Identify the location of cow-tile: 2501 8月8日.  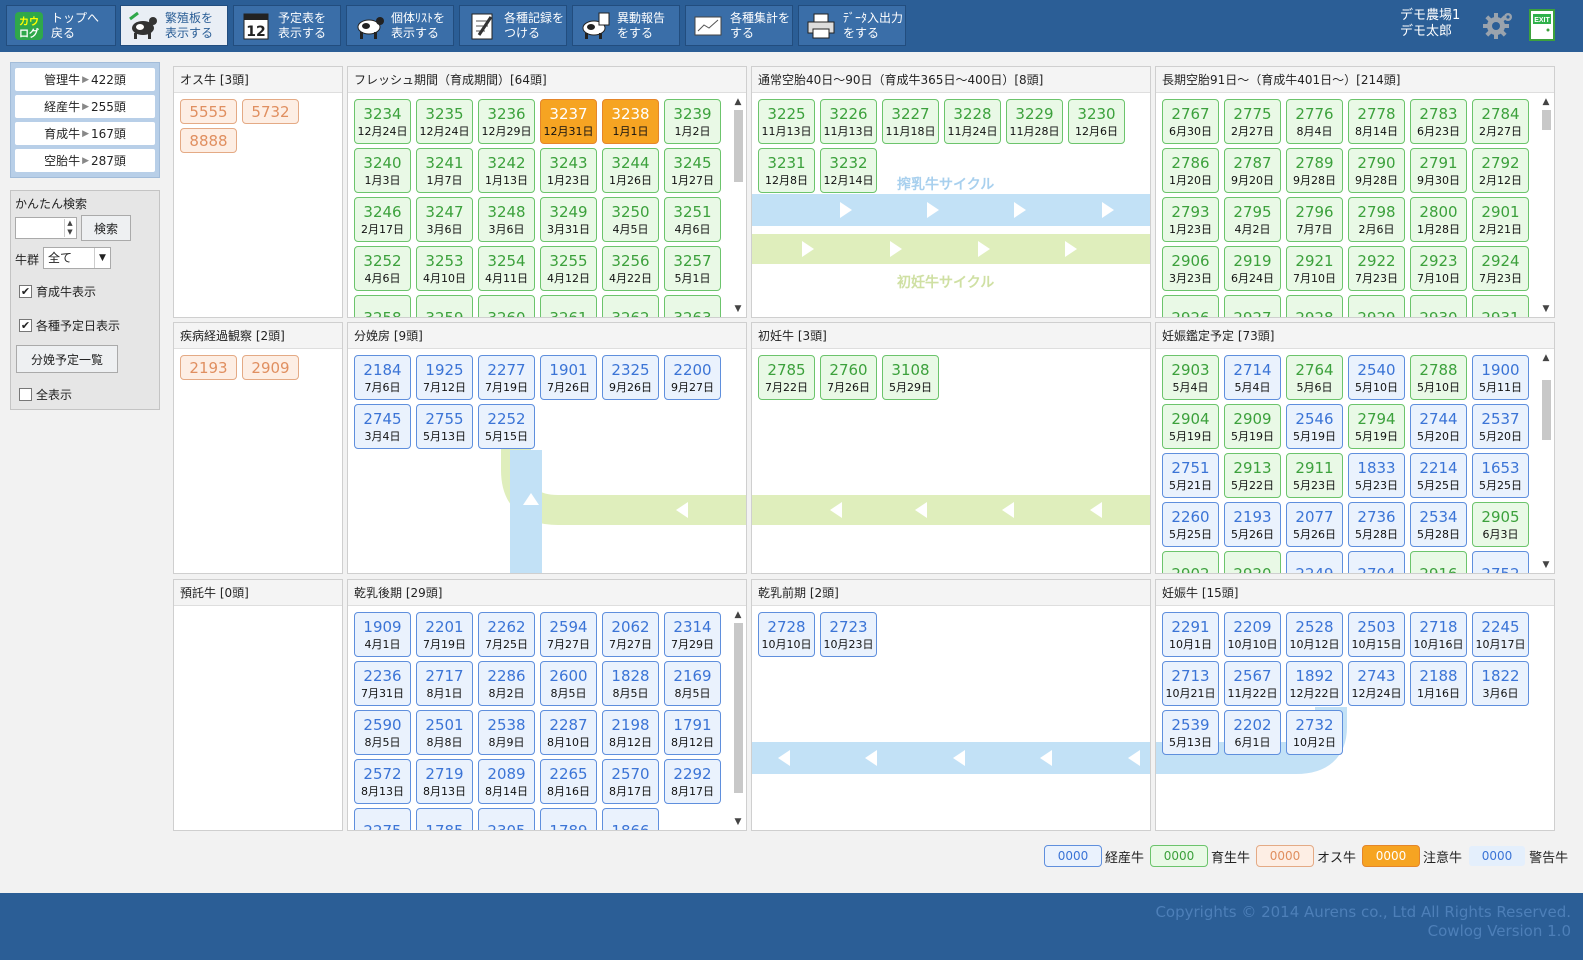
(444, 732).